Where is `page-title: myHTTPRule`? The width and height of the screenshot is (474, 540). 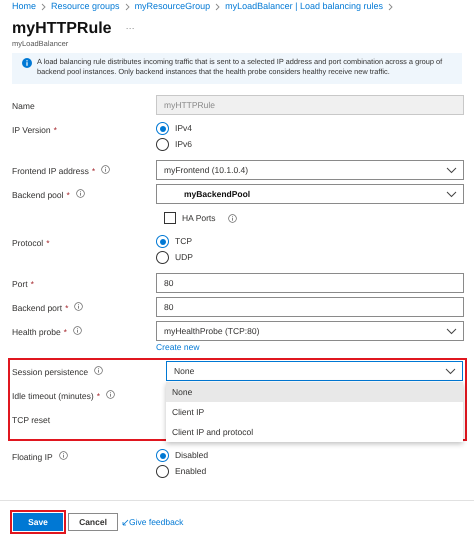 page-title: myHTTPRule is located at coordinates (62, 29).